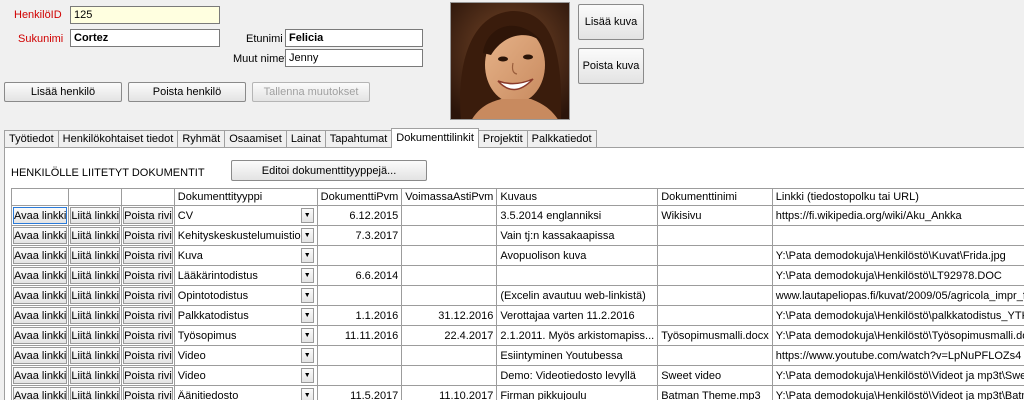 The image size is (1024, 400). What do you see at coordinates (359, 235) in the screenshot?
I see `document-date-cell: 7.3.2017` at bounding box center [359, 235].